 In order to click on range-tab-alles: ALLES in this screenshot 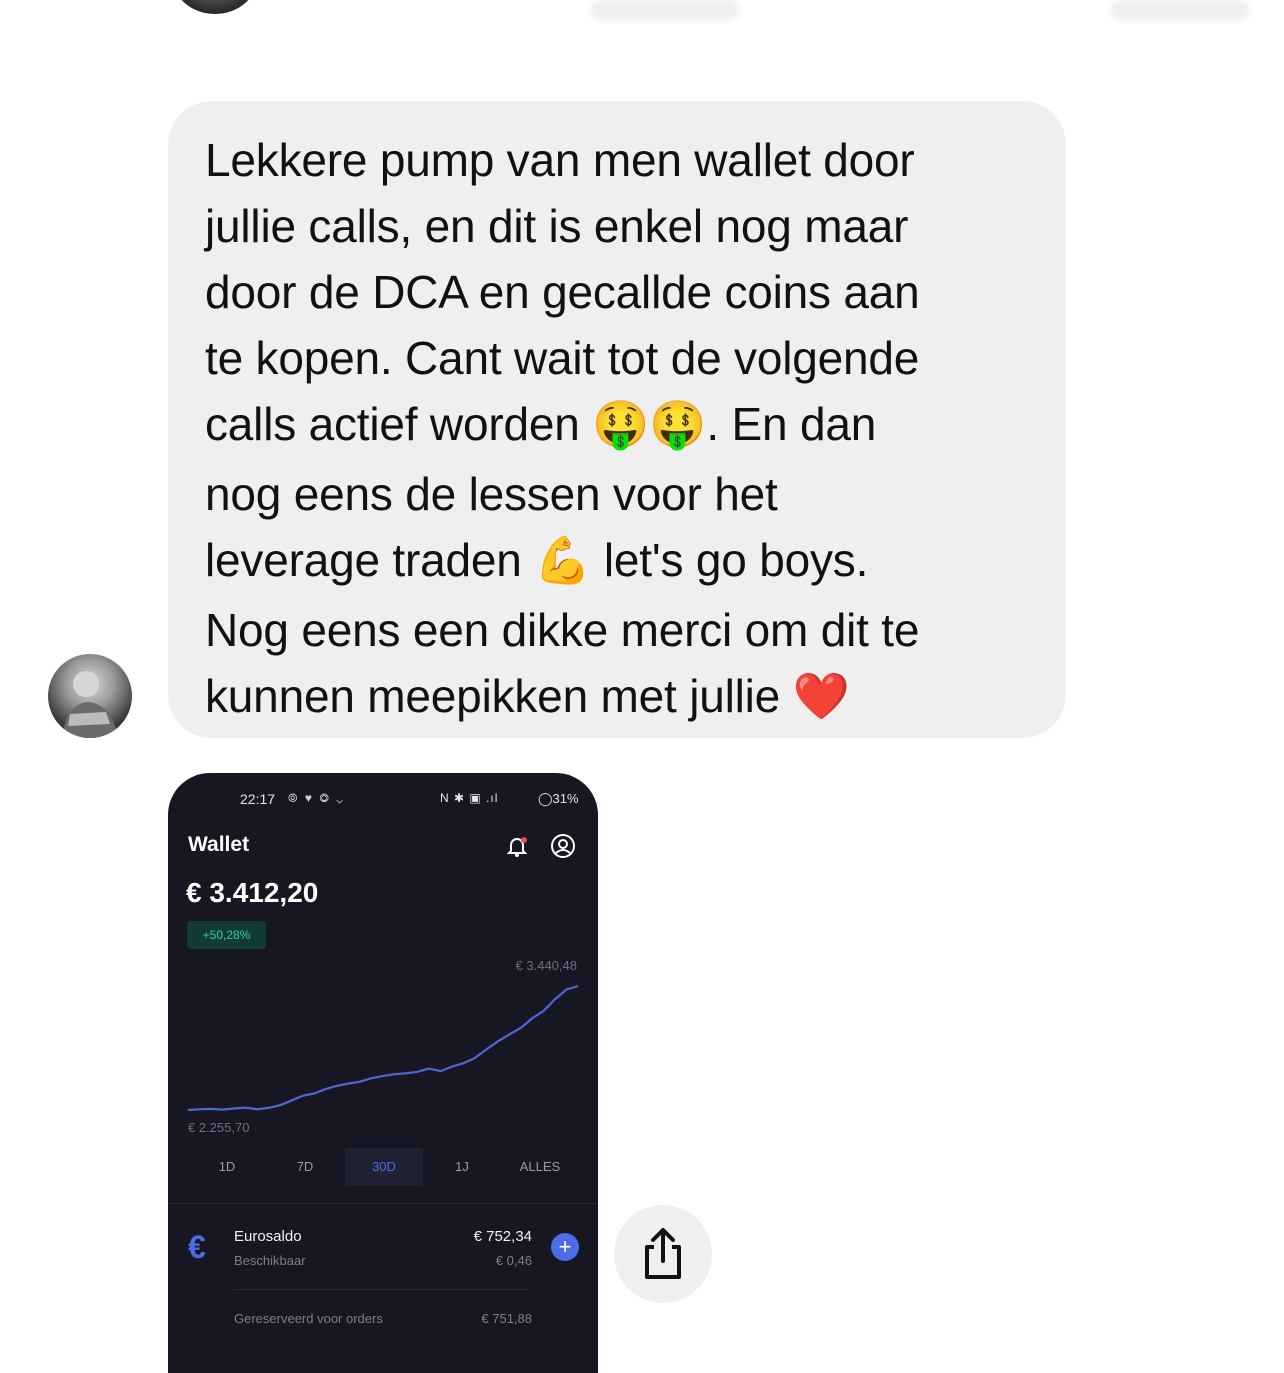, I will do `click(540, 1167)`.